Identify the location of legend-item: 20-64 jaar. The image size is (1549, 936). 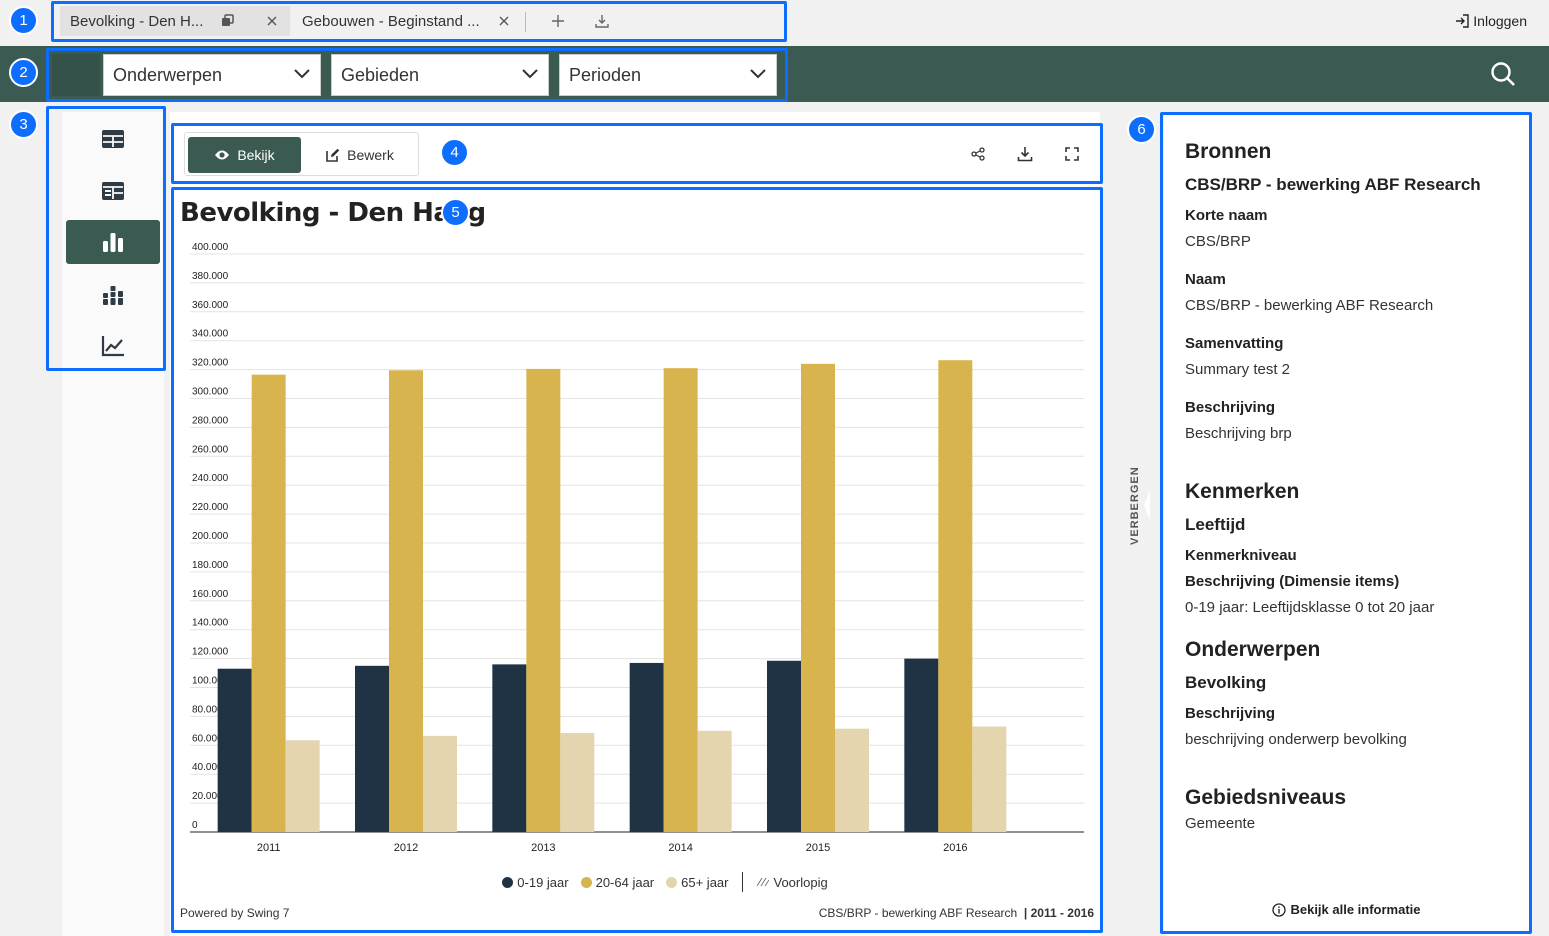
(617, 882).